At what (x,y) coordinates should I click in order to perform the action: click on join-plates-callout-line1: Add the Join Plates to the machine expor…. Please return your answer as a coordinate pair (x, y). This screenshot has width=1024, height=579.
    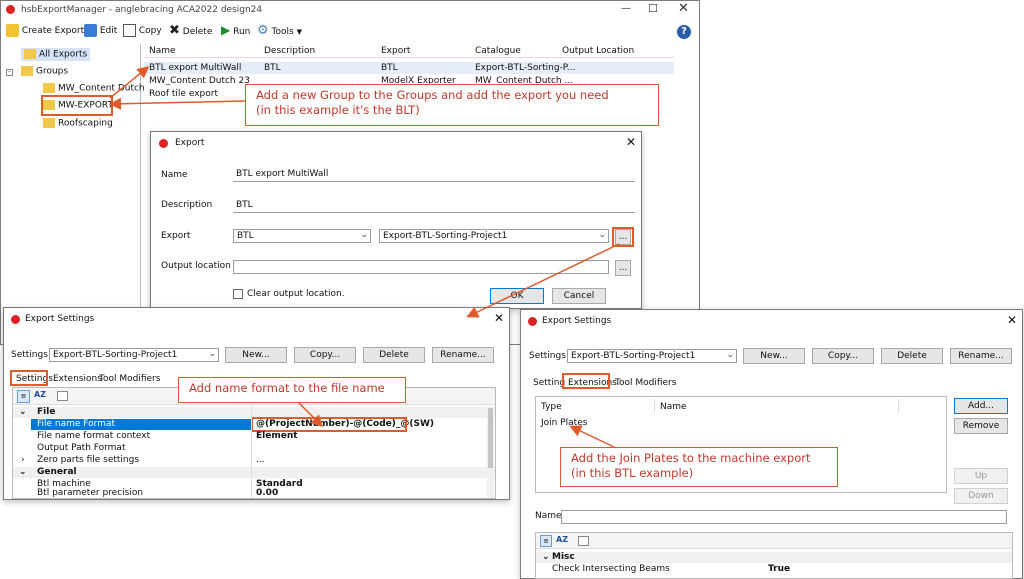
    Looking at the image, I should click on (691, 458).